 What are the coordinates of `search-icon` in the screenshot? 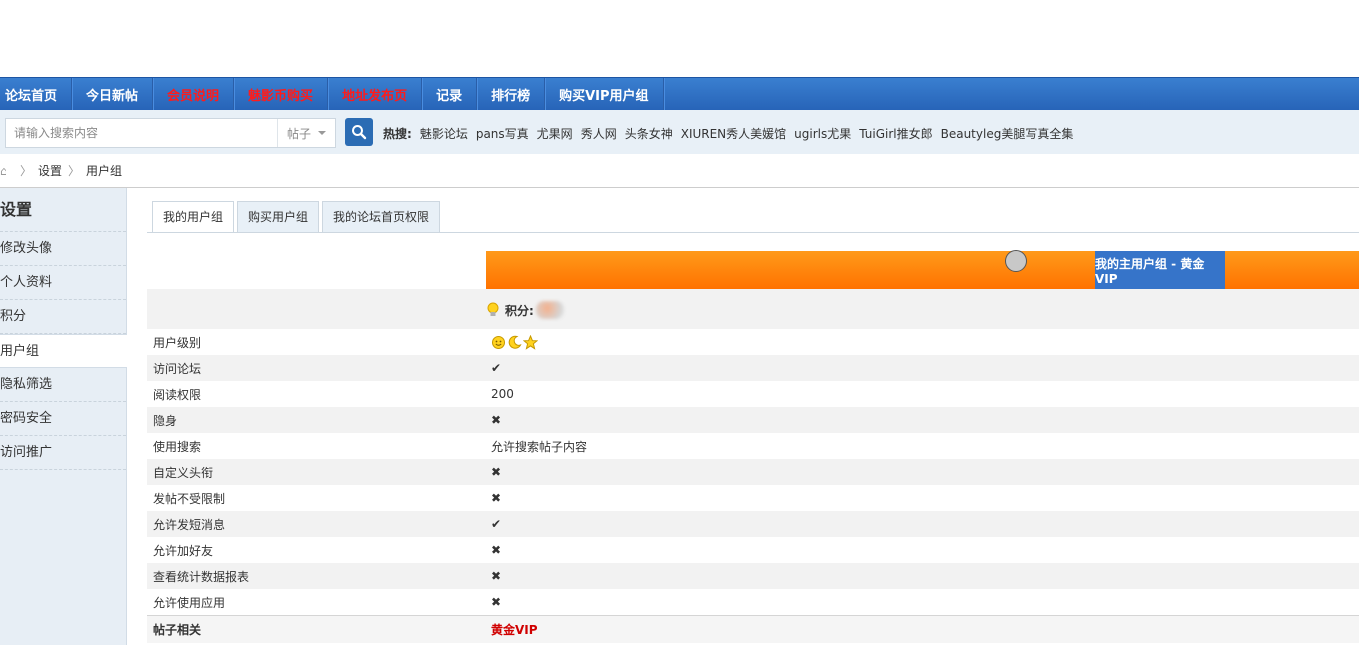 It's located at (359, 132).